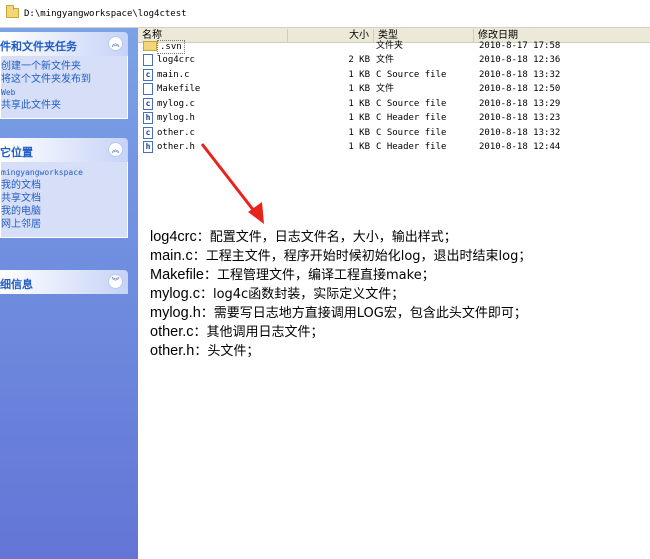 The height and width of the screenshot is (559, 650). What do you see at coordinates (520, 118) in the screenshot?
I see `file-date: 2010-8-18 13:23` at bounding box center [520, 118].